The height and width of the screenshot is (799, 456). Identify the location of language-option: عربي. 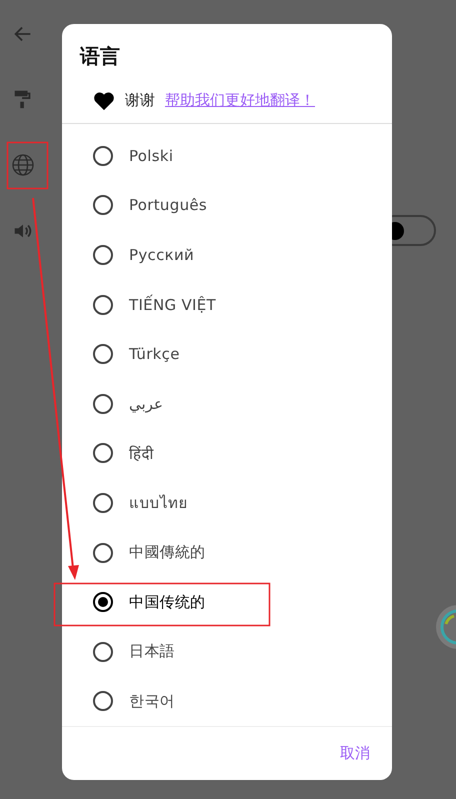
(227, 403).